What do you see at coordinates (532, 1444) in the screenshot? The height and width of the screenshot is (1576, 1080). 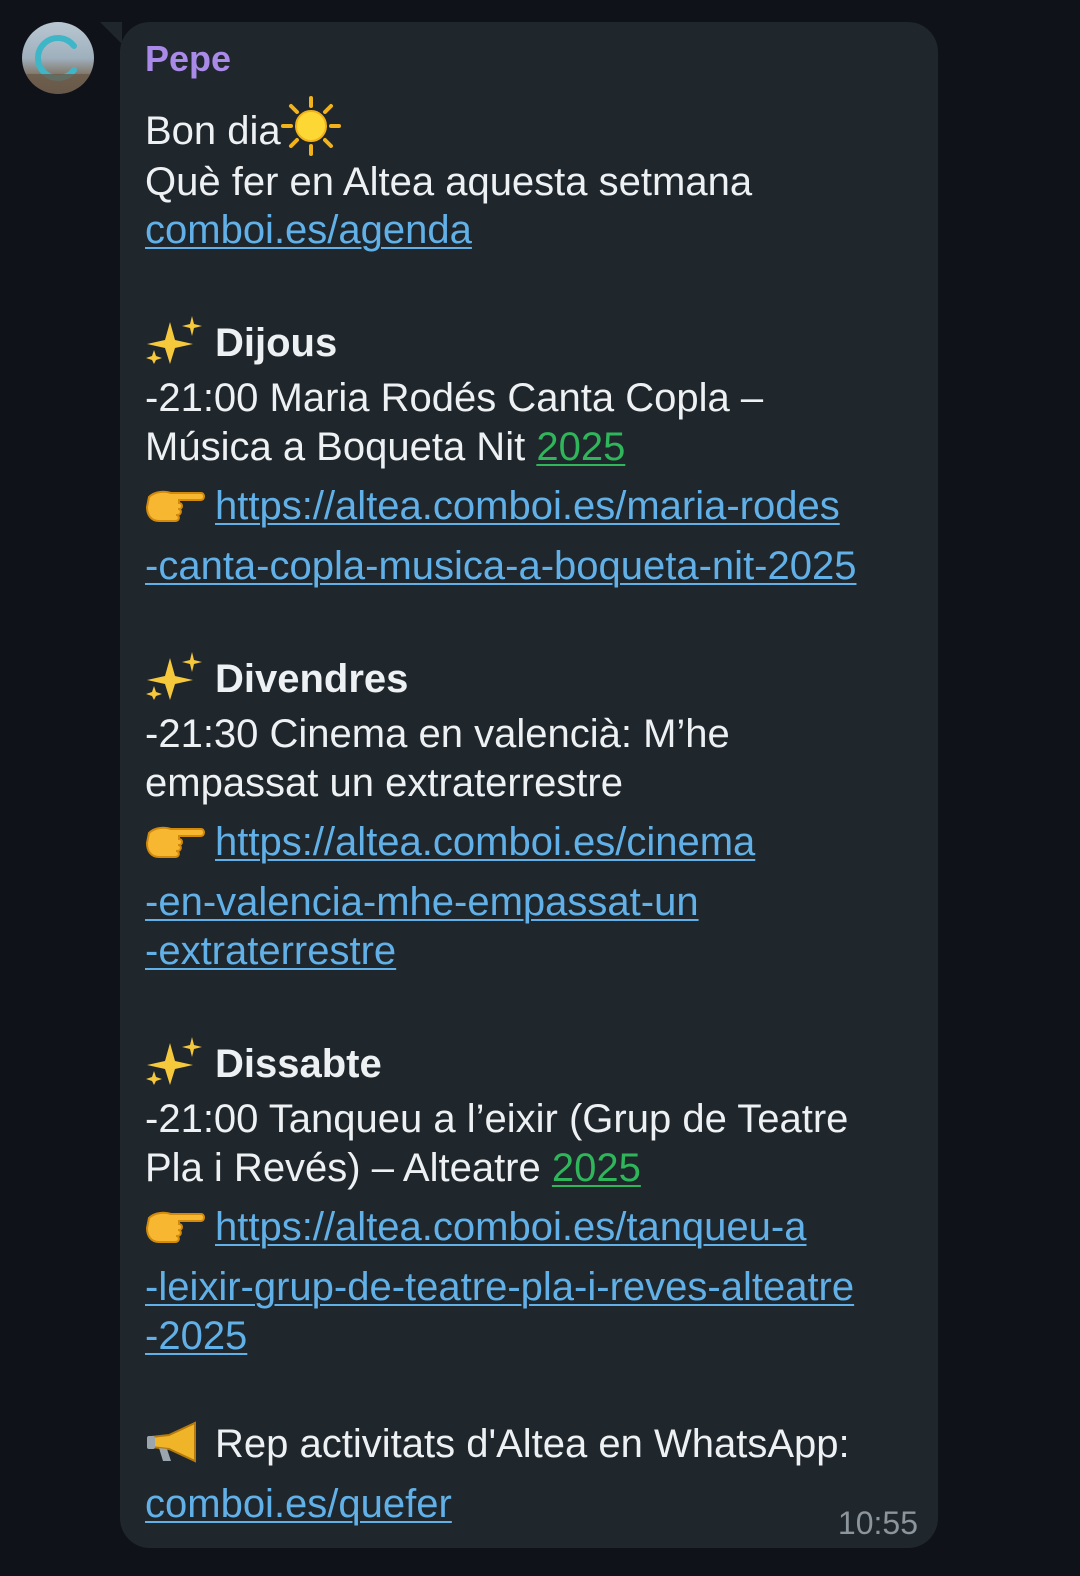 I see `whatsapp-text: Rep activitats d'Altea en WhatsApp:` at bounding box center [532, 1444].